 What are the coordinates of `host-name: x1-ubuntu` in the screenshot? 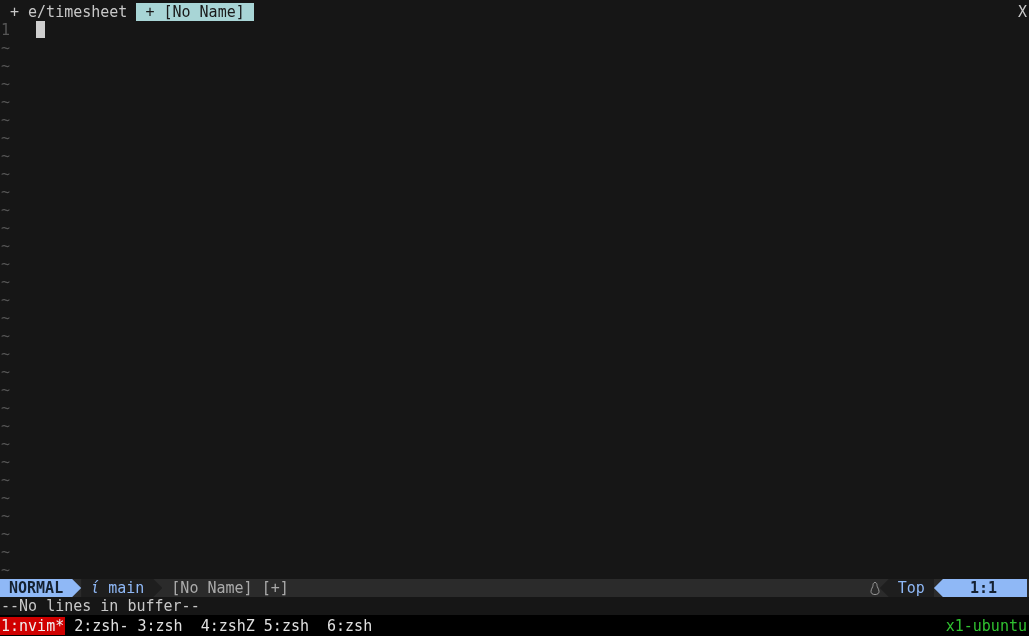 It's located at (986, 625).